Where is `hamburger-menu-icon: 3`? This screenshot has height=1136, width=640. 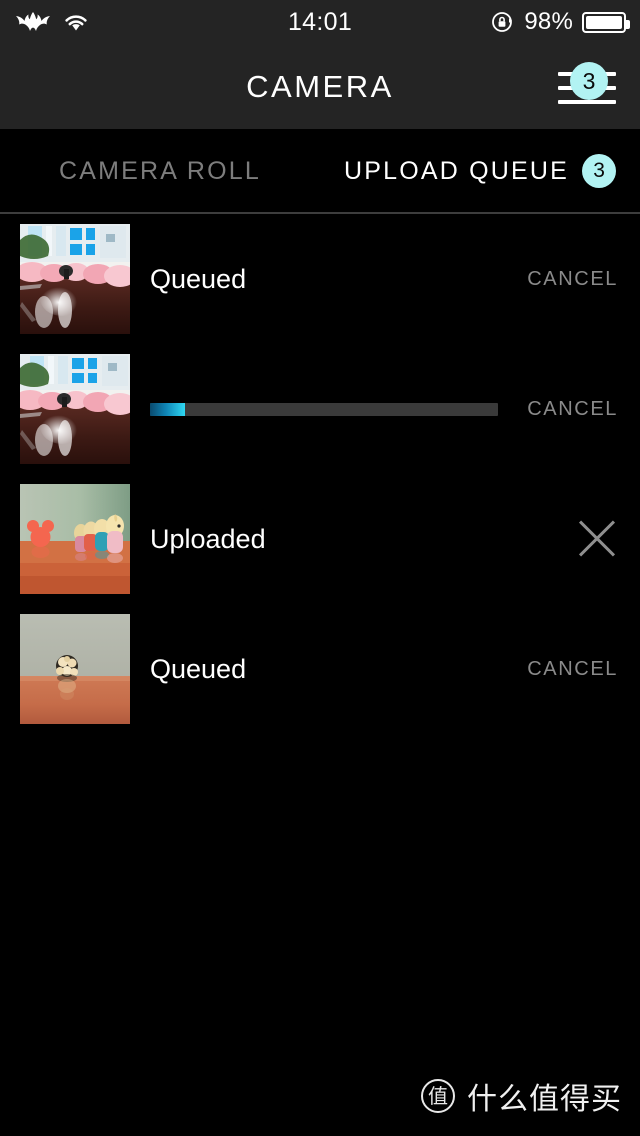 hamburger-menu-icon: 3 is located at coordinates (588, 86).